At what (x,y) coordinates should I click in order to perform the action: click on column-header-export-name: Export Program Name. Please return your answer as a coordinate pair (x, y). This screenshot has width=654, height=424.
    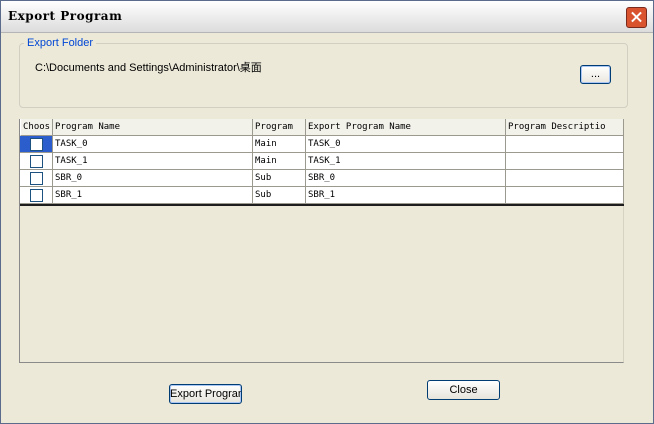
    Looking at the image, I should click on (406, 127).